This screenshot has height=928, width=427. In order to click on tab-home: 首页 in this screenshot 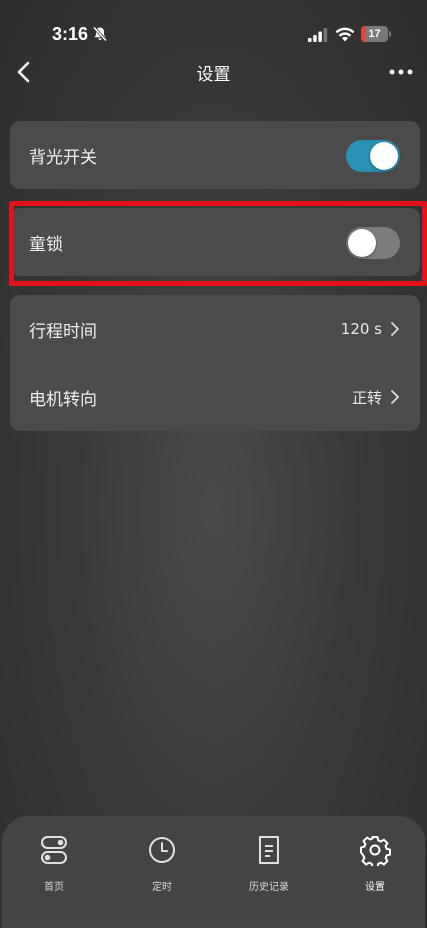, I will do `click(54, 869)`.